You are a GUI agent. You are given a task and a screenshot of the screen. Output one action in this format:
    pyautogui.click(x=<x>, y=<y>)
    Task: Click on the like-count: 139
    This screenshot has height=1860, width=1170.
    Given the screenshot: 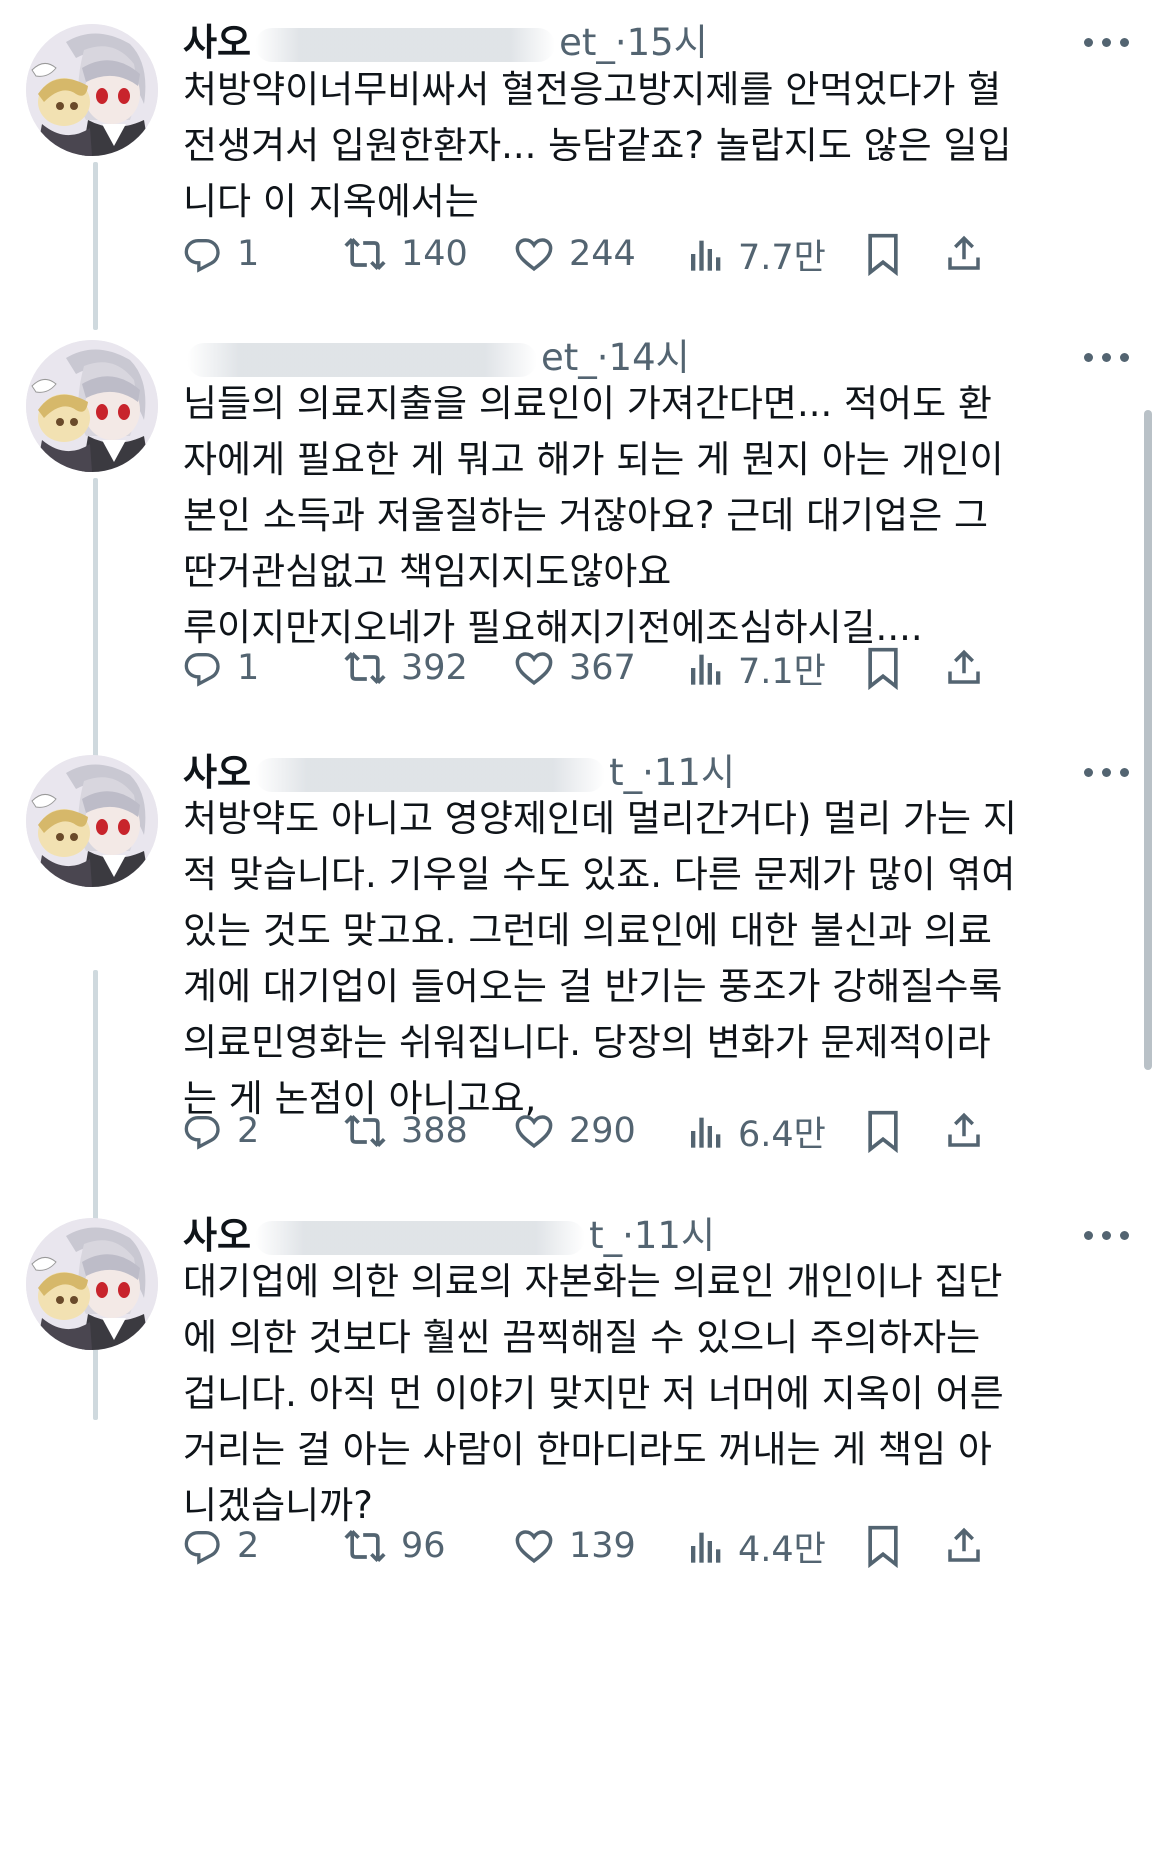 What is the action you would take?
    pyautogui.click(x=602, y=1546)
    